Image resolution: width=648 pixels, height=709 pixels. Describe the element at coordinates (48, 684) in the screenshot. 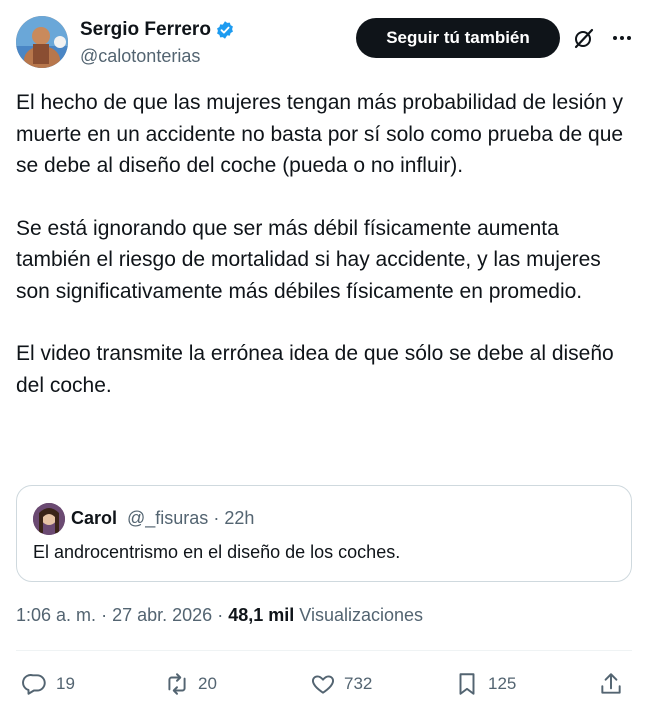

I see `reply-button: 19` at that location.